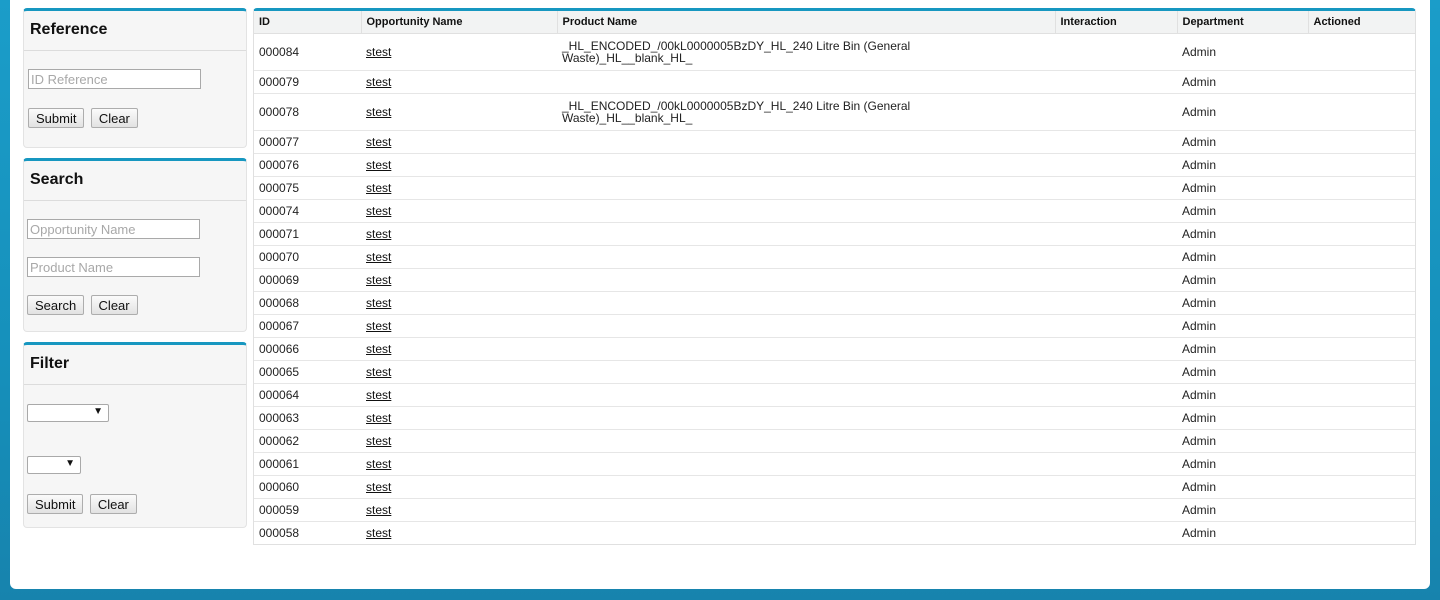 Image resolution: width=1440 pixels, height=600 pixels. I want to click on search-clear-button: Clear, so click(114, 305).